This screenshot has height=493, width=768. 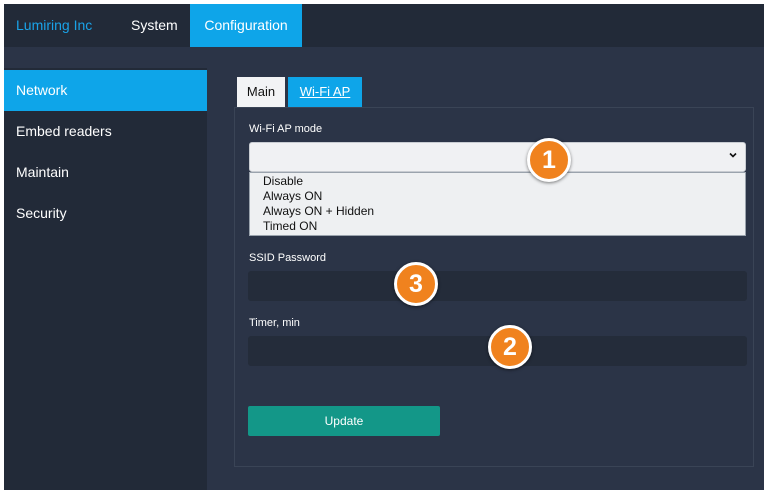 I want to click on sidebar-item-network: Network, so click(x=105, y=90).